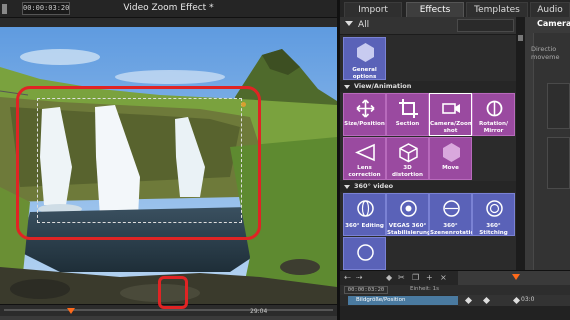 This screenshot has width=570, height=320. What do you see at coordinates (347, 277) in the screenshot?
I see `move-left-icon: ⇠` at bounding box center [347, 277].